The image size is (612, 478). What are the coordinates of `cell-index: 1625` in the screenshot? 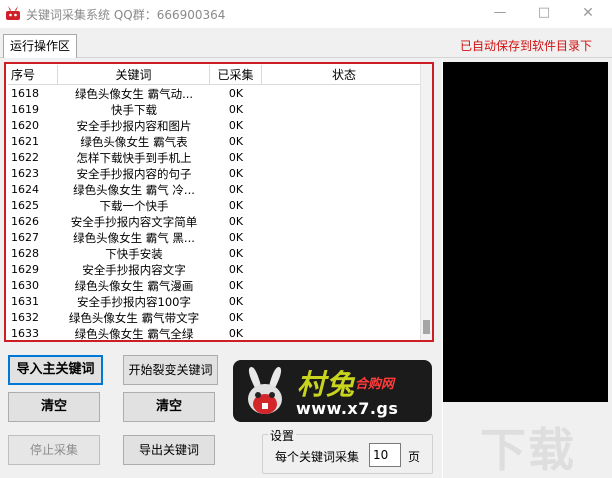 It's located at (25, 205).